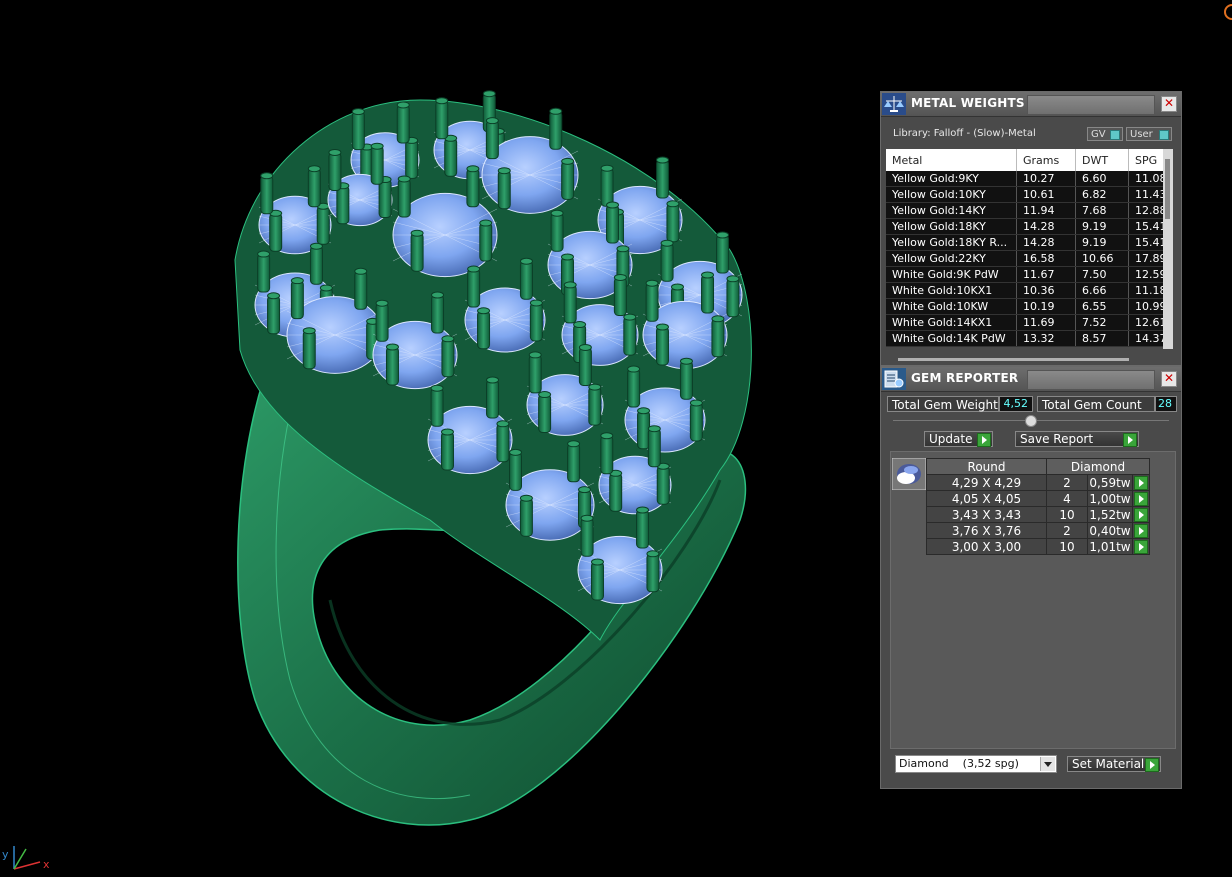 The width and height of the screenshot is (1232, 877). I want to click on table-row: Yellow Gold:18KY 14.28 9.19 15.41, so click(1029, 226).